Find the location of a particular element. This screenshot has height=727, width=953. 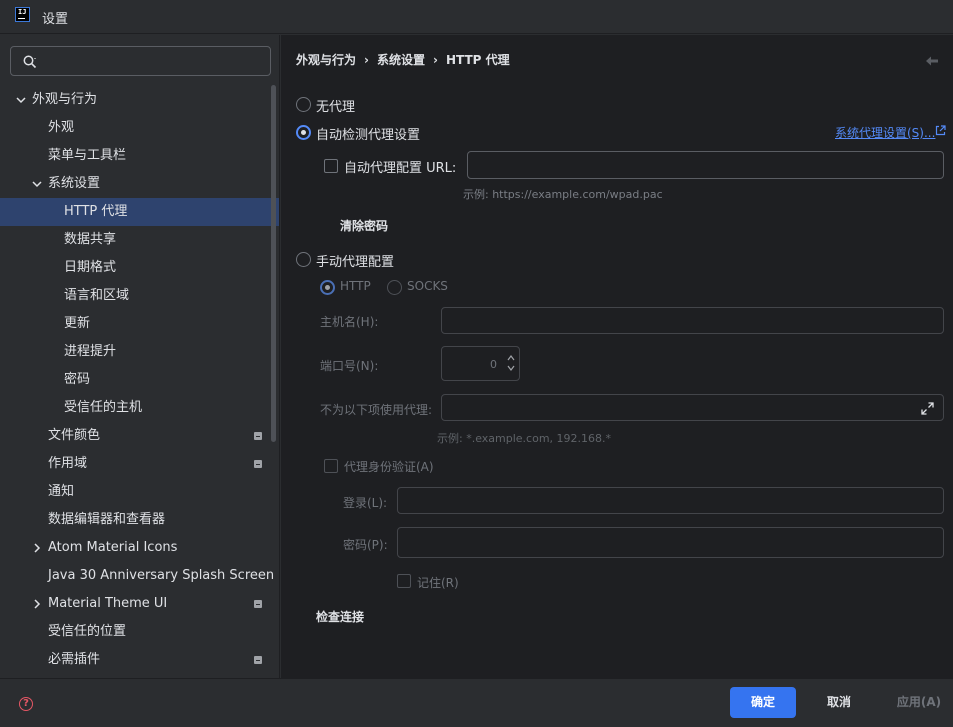

auto-detect-label: 自动检测代理设置 is located at coordinates (368, 135).